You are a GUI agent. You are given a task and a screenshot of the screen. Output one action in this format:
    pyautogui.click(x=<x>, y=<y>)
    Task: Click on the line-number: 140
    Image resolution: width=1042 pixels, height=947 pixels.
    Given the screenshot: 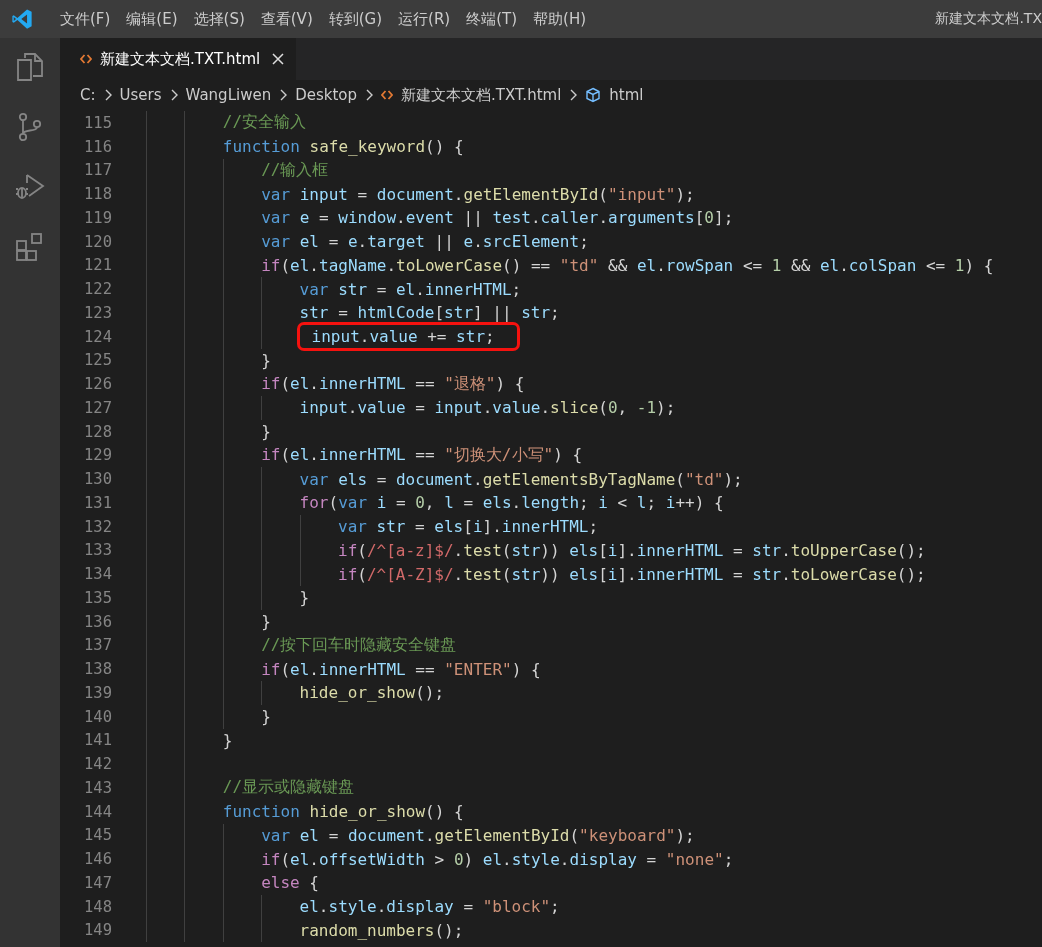 What is the action you would take?
    pyautogui.click(x=97, y=716)
    